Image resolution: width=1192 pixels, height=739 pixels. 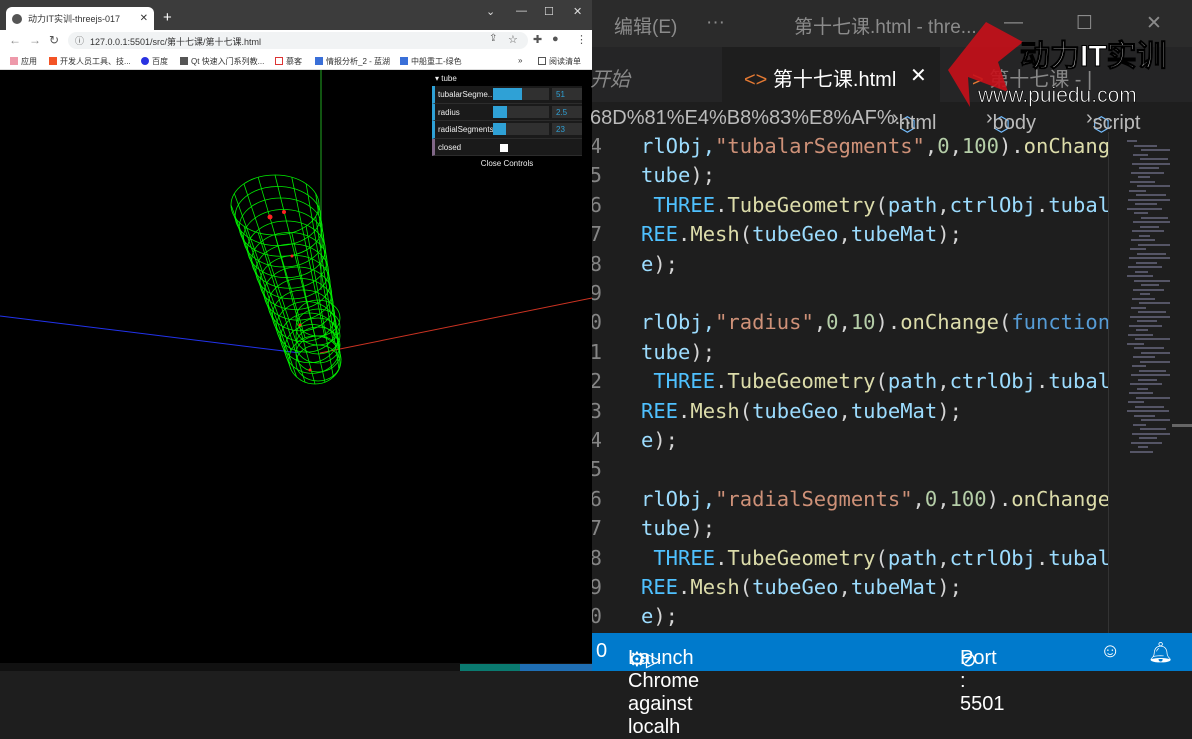 What do you see at coordinates (715, 587) in the screenshot?
I see `code-token: Mesh` at bounding box center [715, 587].